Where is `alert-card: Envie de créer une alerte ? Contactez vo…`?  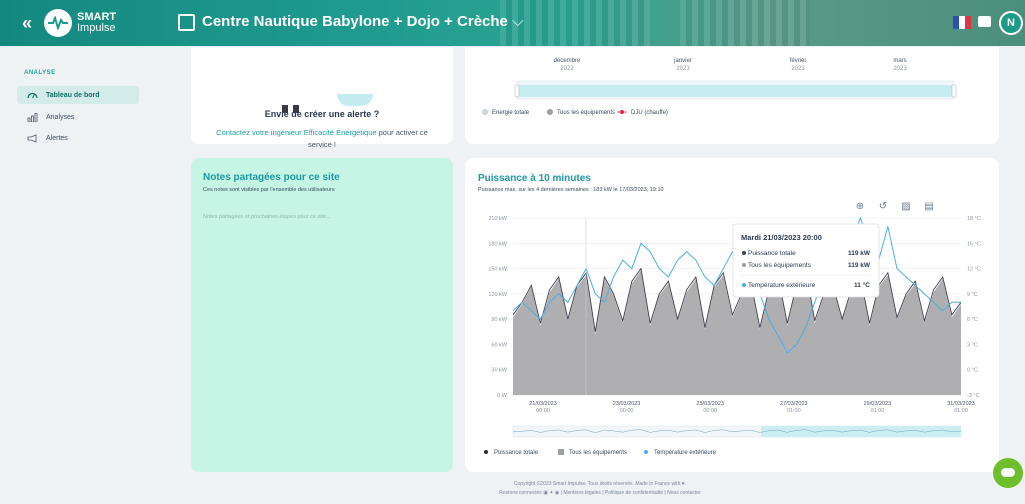 alert-card: Envie de créer une alerte ? Contactez vo… is located at coordinates (322, 98).